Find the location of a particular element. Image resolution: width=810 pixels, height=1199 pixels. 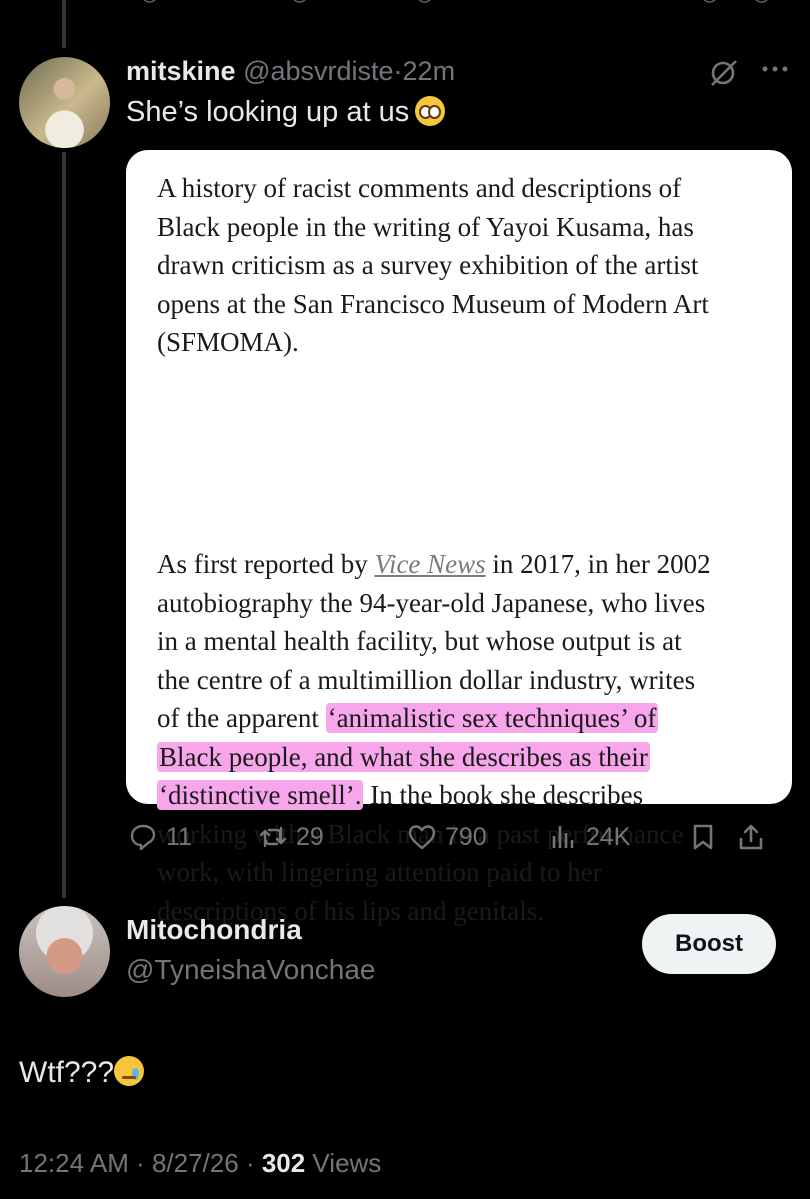

tweet-text: She’s looking up at us is located at coordinates (286, 112).